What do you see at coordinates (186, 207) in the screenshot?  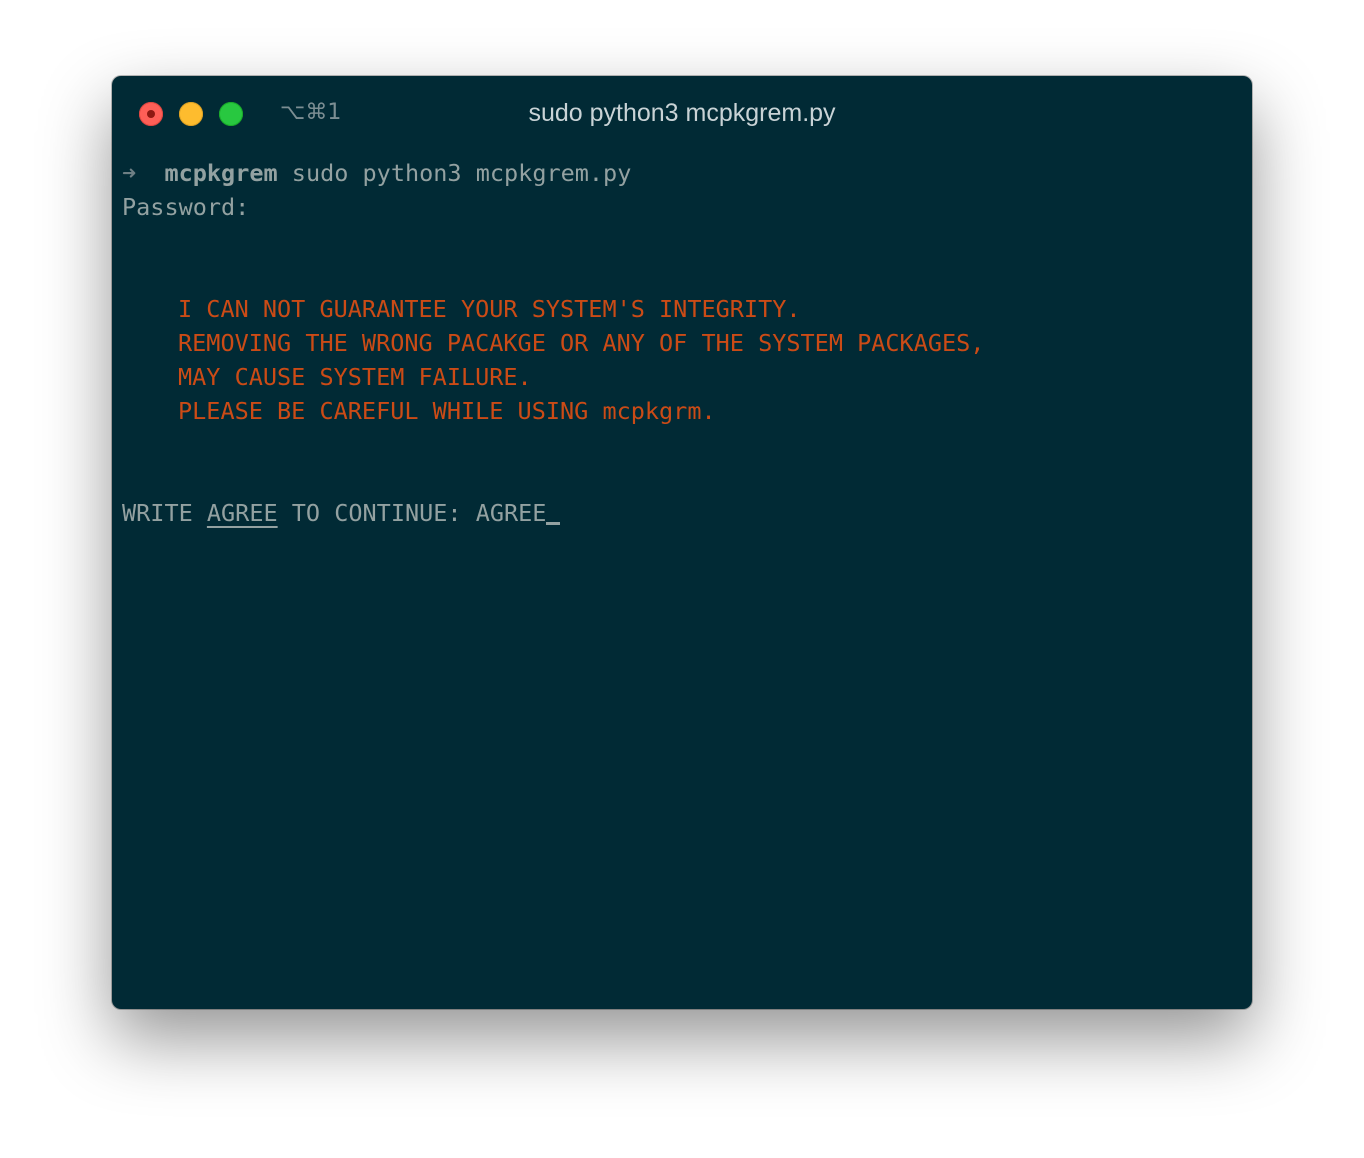 I see `password-prompt: Password:` at bounding box center [186, 207].